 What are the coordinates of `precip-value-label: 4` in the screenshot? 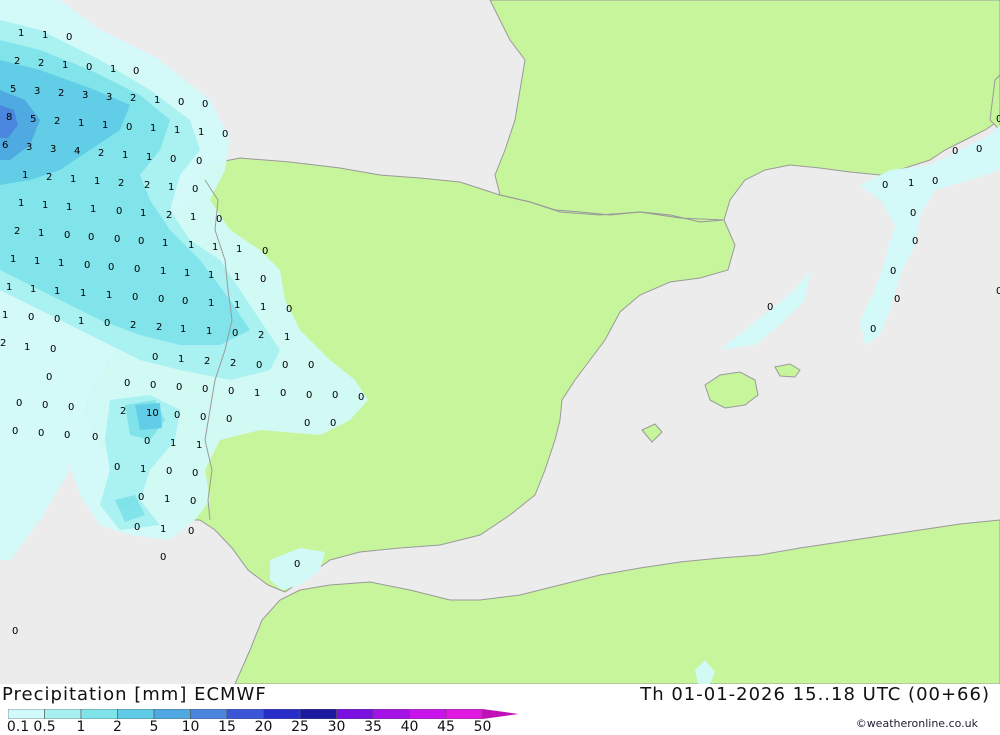 It's located at (77, 151).